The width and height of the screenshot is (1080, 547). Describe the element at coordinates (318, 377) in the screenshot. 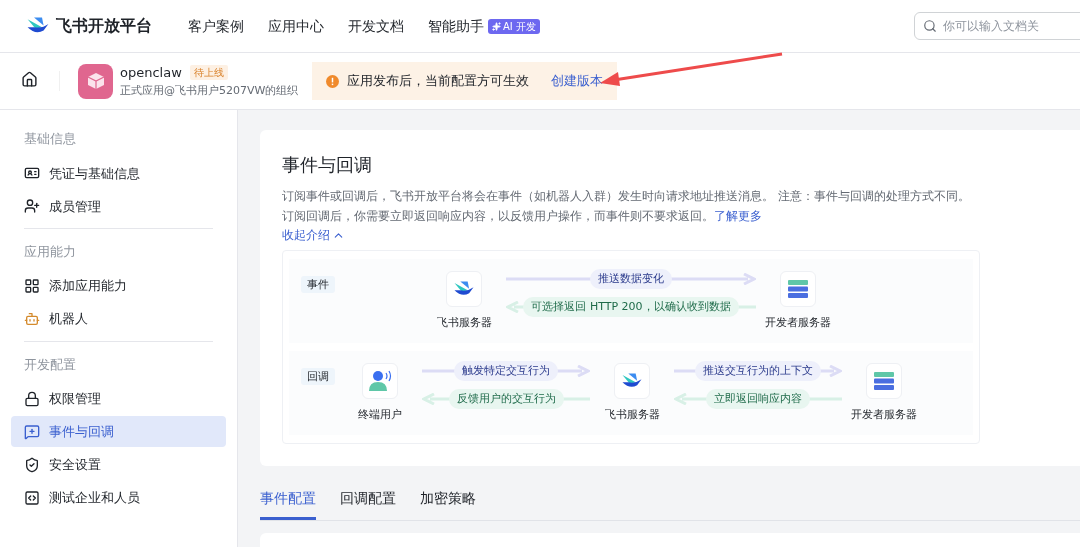

I see `row-tag: 回调` at that location.